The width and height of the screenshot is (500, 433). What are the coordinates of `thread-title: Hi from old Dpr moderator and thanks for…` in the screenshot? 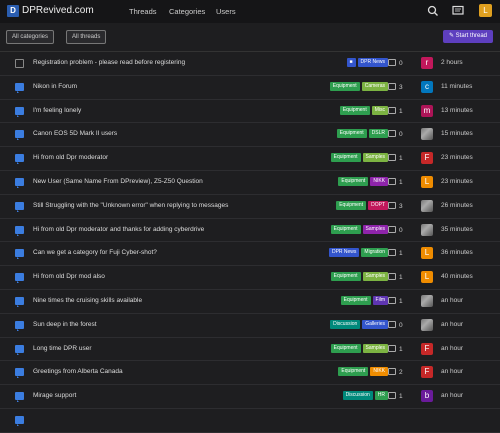 It's located at (118, 229).